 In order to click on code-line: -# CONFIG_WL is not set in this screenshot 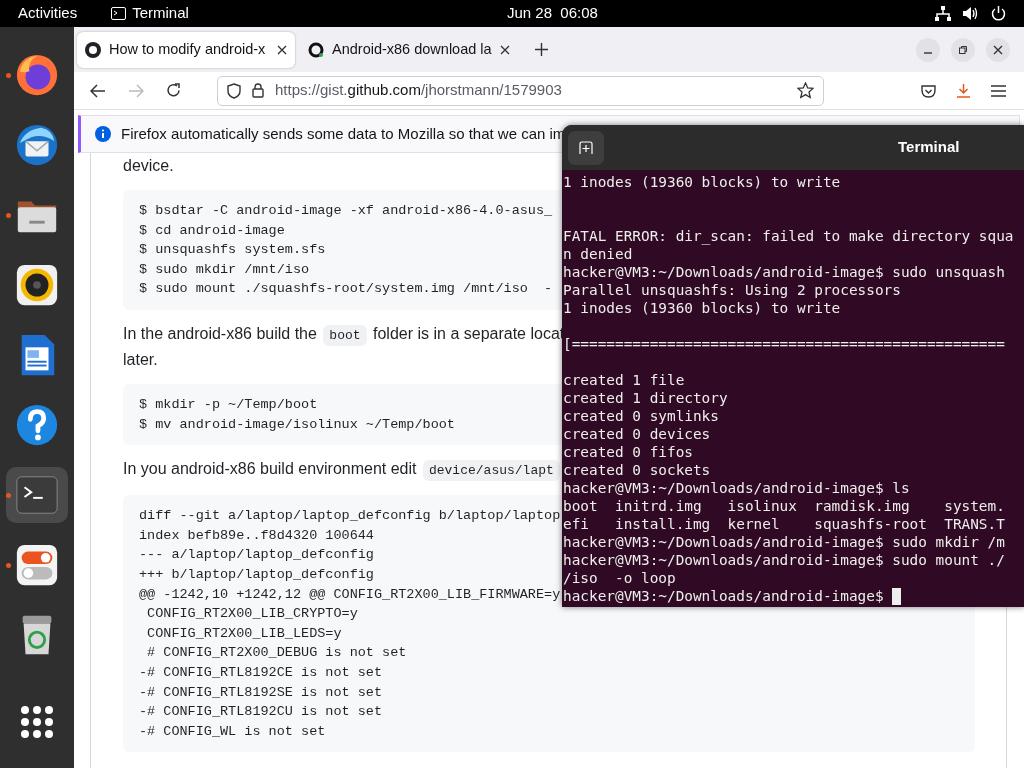, I will do `click(232, 731)`.